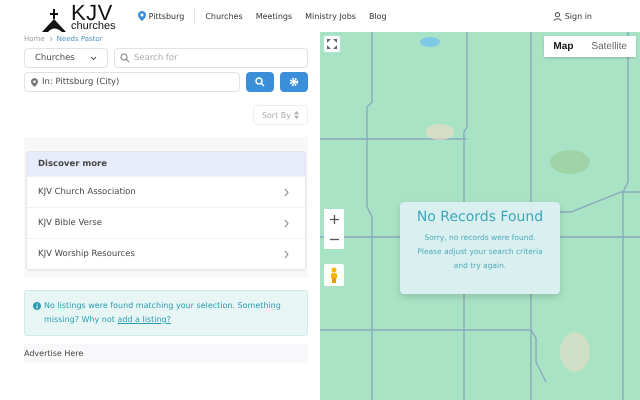  I want to click on sign-in-link: Sign in, so click(572, 16).